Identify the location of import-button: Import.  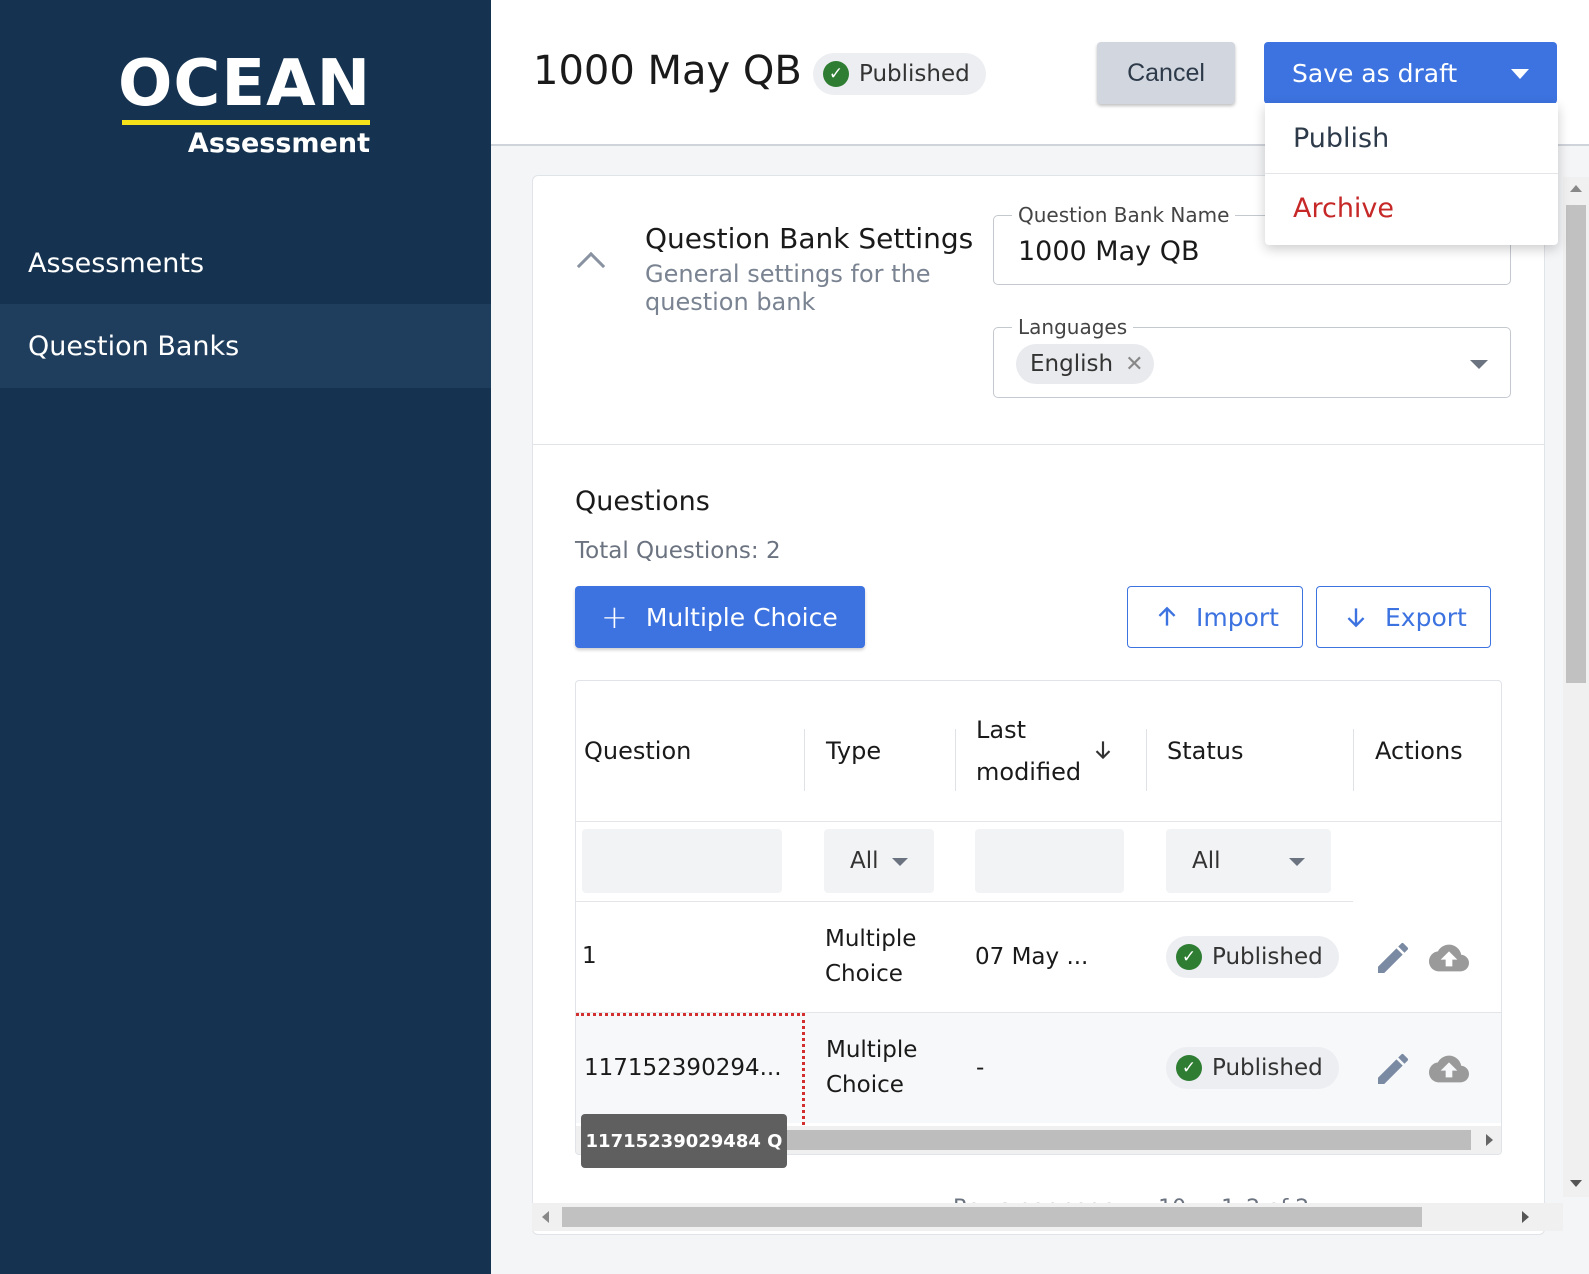
(1215, 617).